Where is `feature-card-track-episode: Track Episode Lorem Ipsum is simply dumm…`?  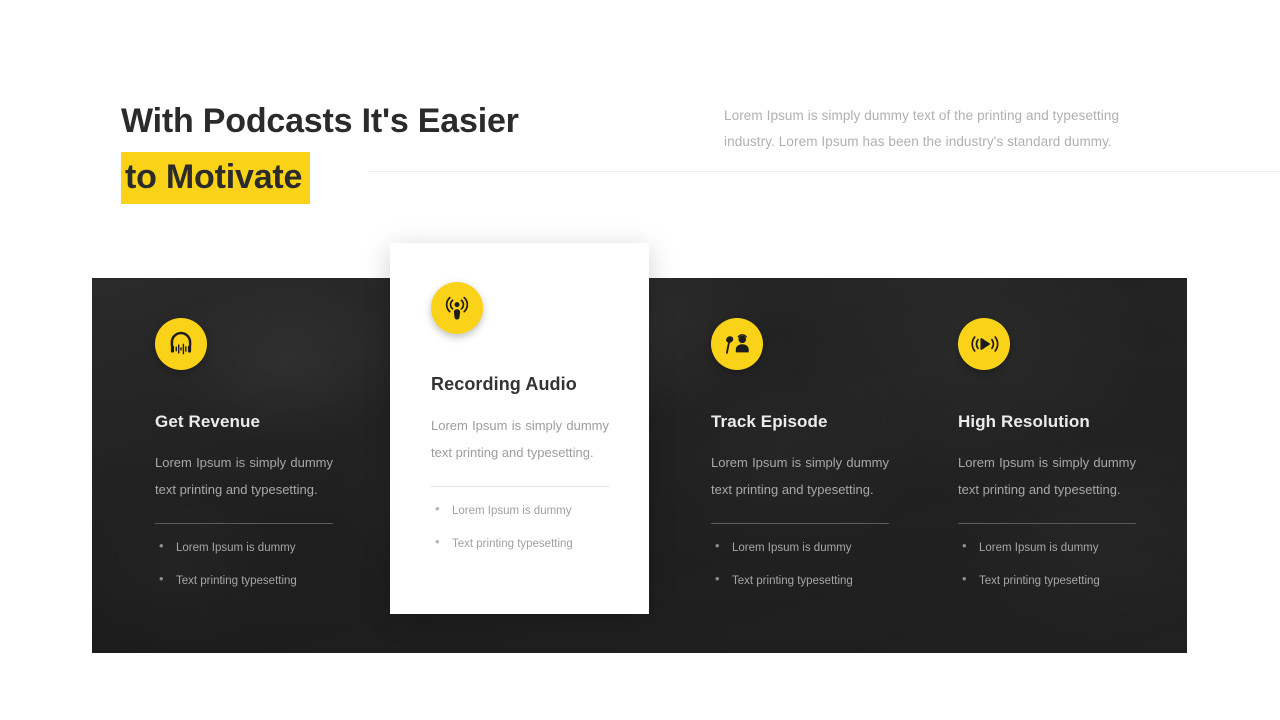
feature-card-track-episode: Track Episode Lorem Ipsum is simply dumm… is located at coordinates (836, 462).